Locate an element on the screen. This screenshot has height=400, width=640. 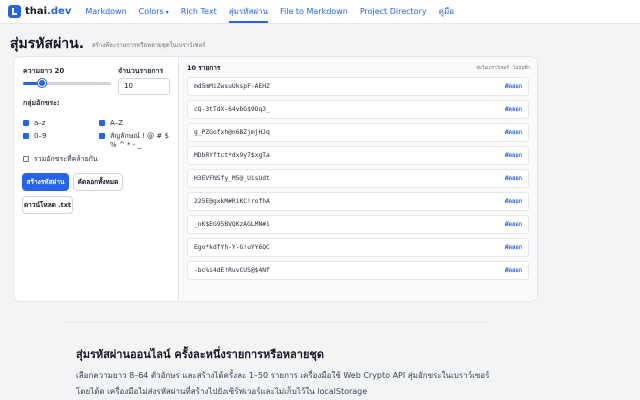
nav-link: File to Markdown is located at coordinates (314, 12).